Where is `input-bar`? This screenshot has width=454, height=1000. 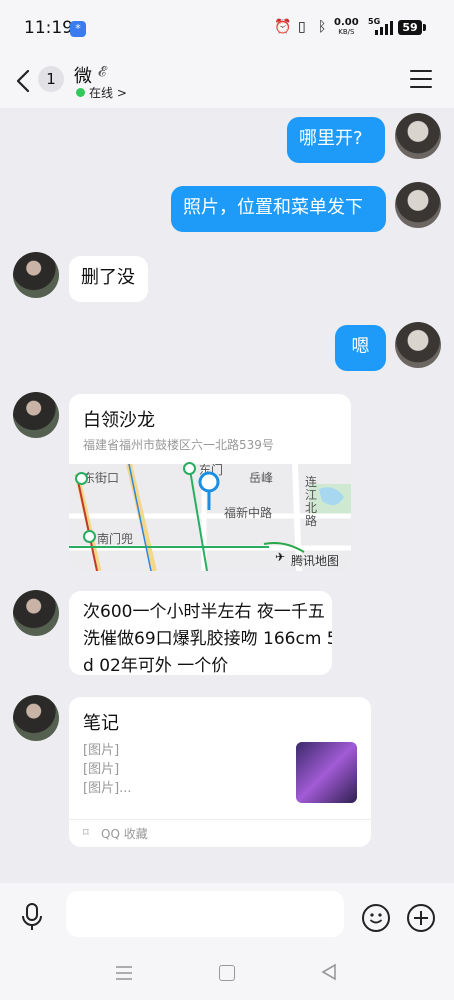
input-bar is located at coordinates (227, 916).